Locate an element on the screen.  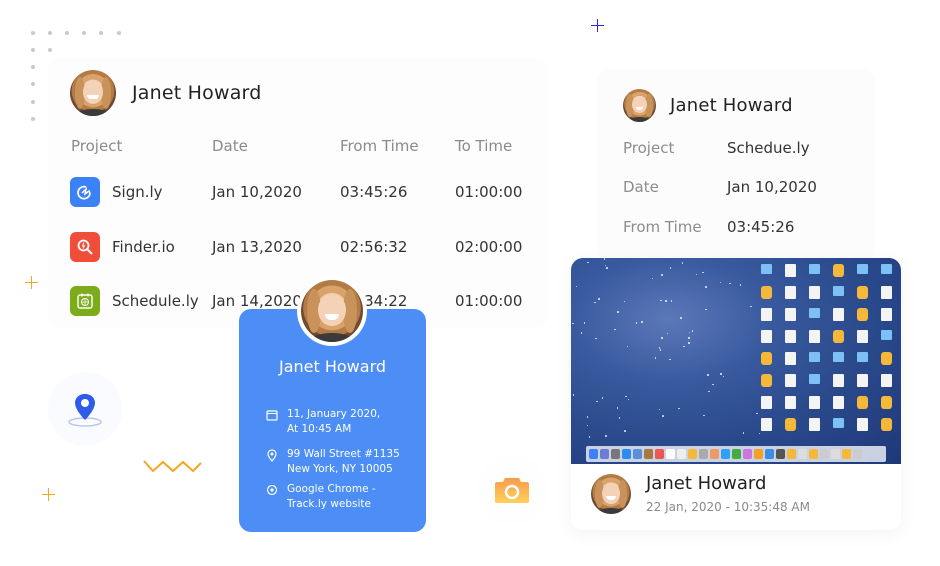
field-label: Project is located at coordinates (649, 148).